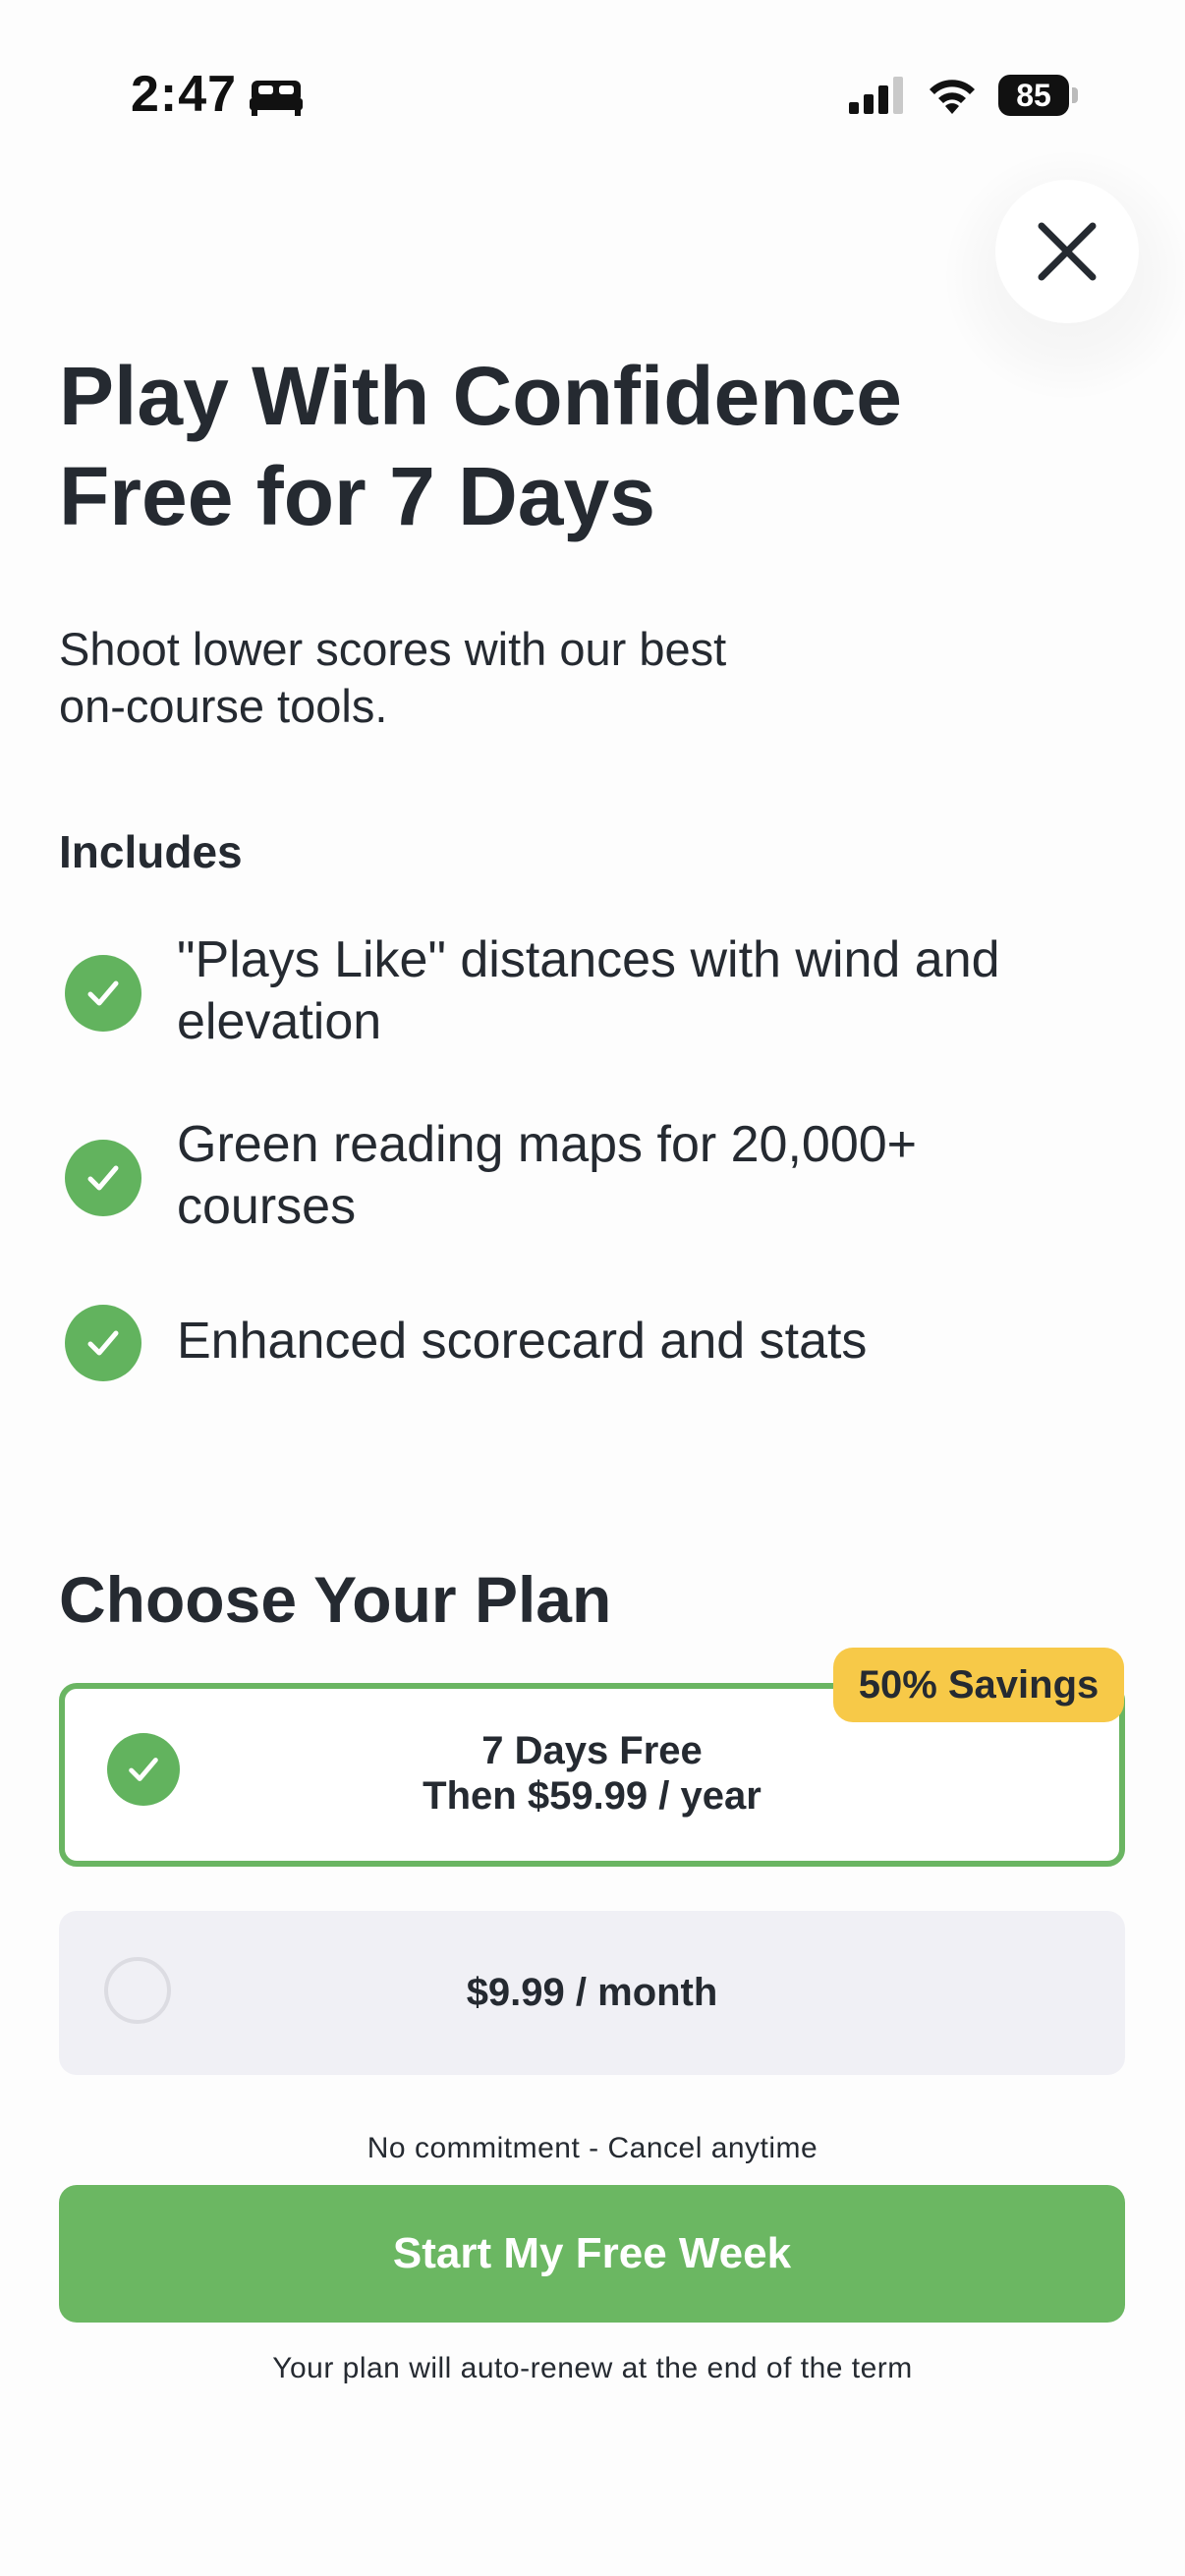 This screenshot has height=2576, width=1185. What do you see at coordinates (277, 98) in the screenshot?
I see `bed-icon` at bounding box center [277, 98].